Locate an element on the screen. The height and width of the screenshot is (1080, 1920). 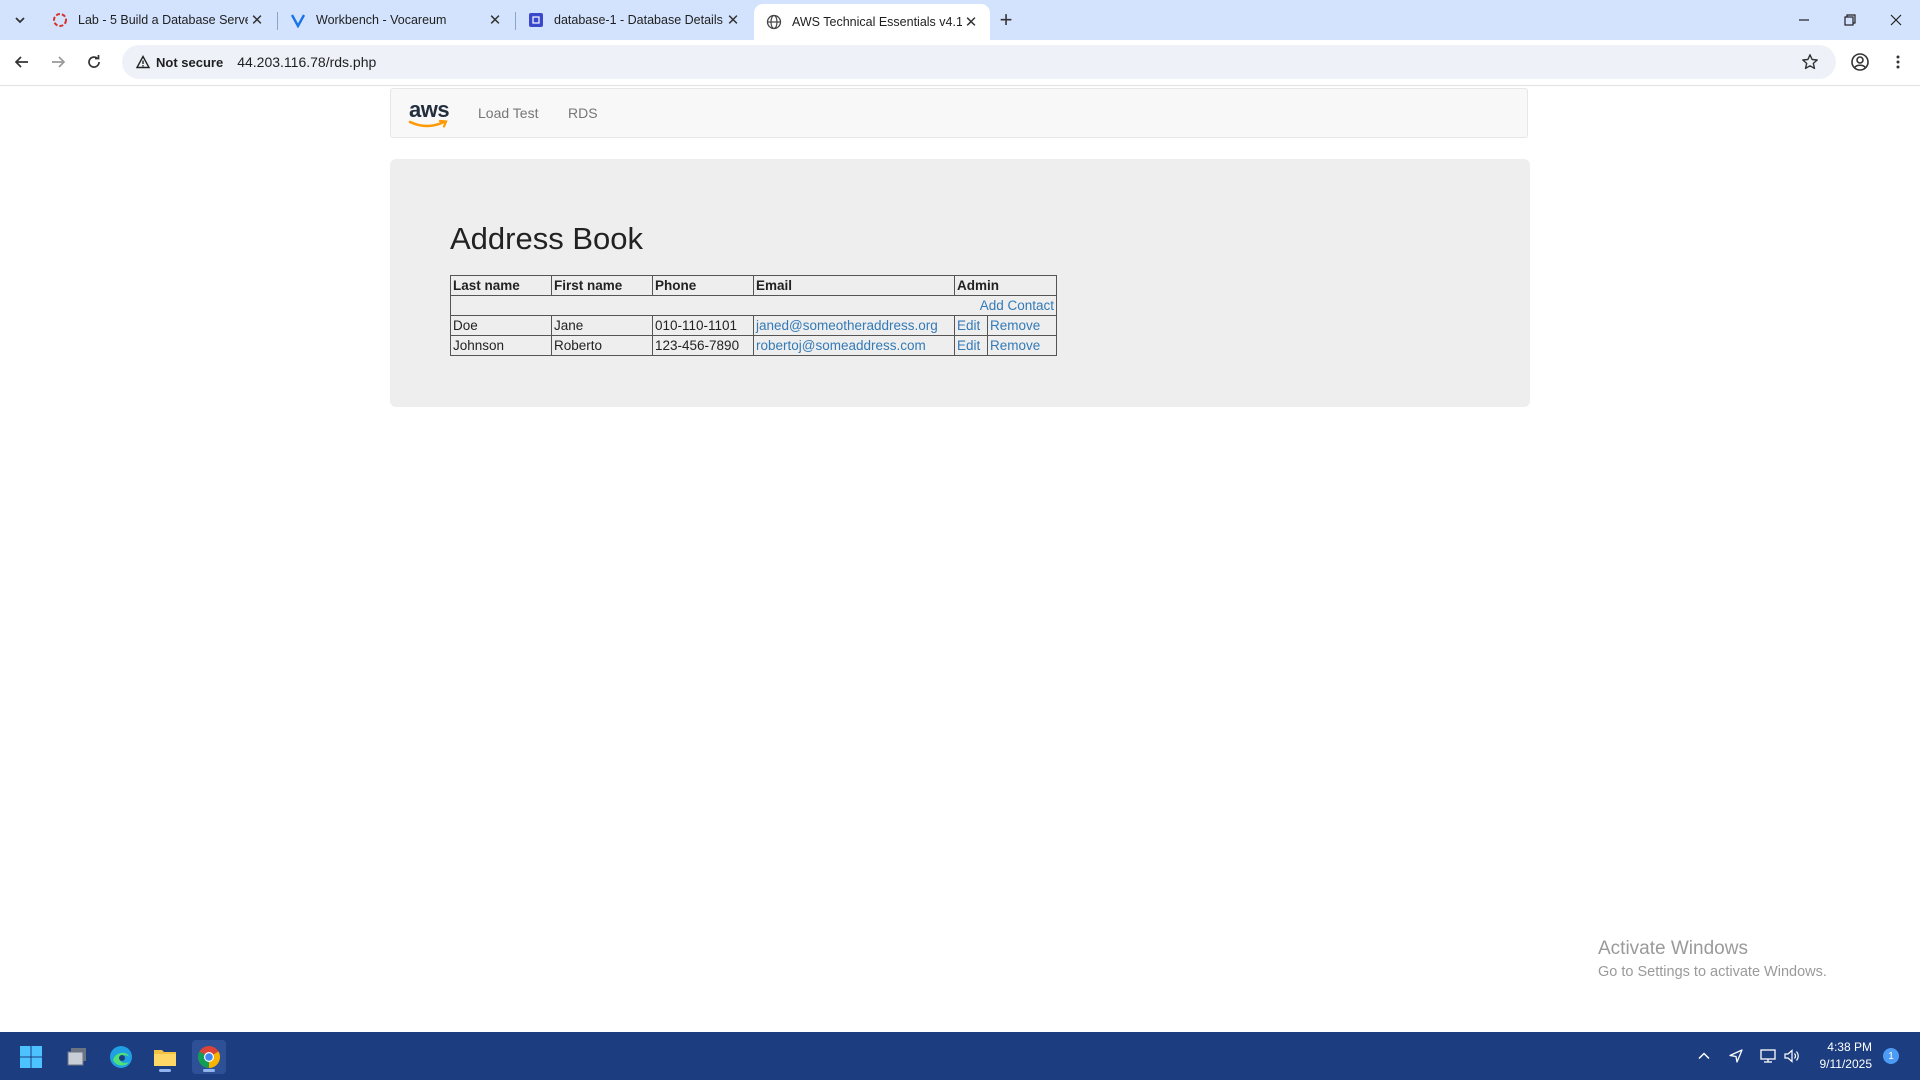
nav-rds: RDS is located at coordinates (583, 113).